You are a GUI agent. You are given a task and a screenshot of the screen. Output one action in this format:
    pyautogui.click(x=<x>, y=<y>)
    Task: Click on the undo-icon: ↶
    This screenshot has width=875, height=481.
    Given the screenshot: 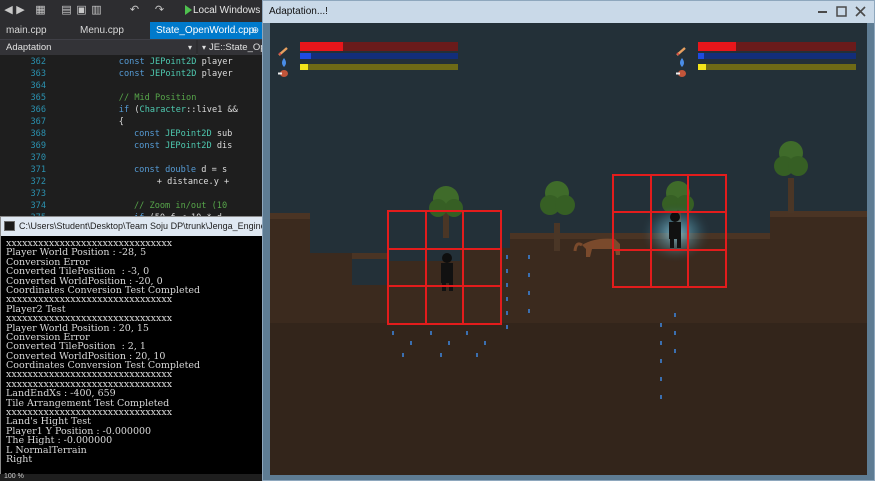 What is the action you would take?
    pyautogui.click(x=134, y=9)
    